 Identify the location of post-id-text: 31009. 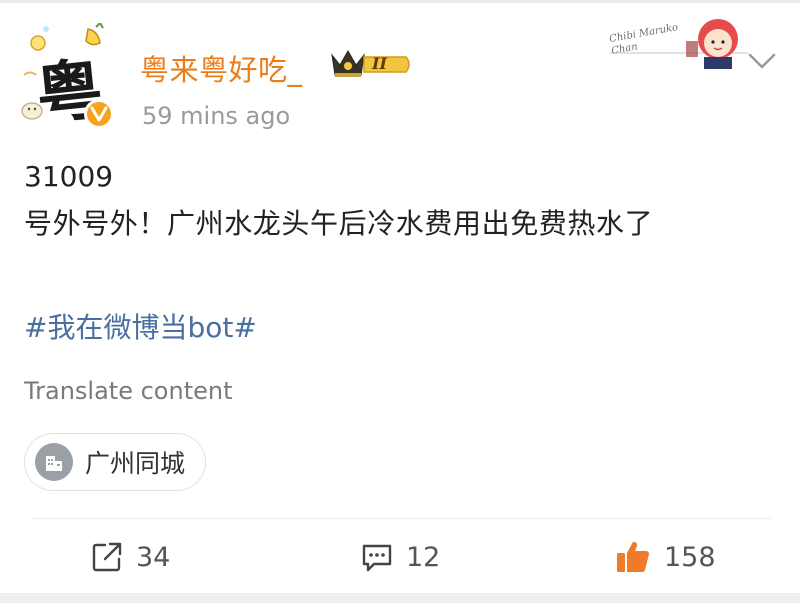
(69, 176).